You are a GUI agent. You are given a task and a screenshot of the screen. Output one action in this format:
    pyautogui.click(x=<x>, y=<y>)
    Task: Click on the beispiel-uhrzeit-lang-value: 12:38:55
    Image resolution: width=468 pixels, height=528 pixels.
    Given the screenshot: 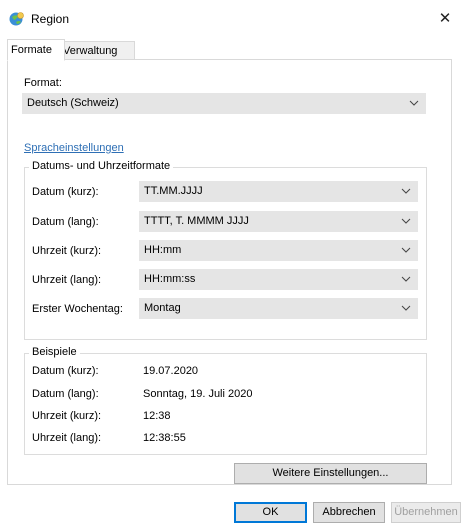 What is the action you would take?
    pyautogui.click(x=164, y=438)
    